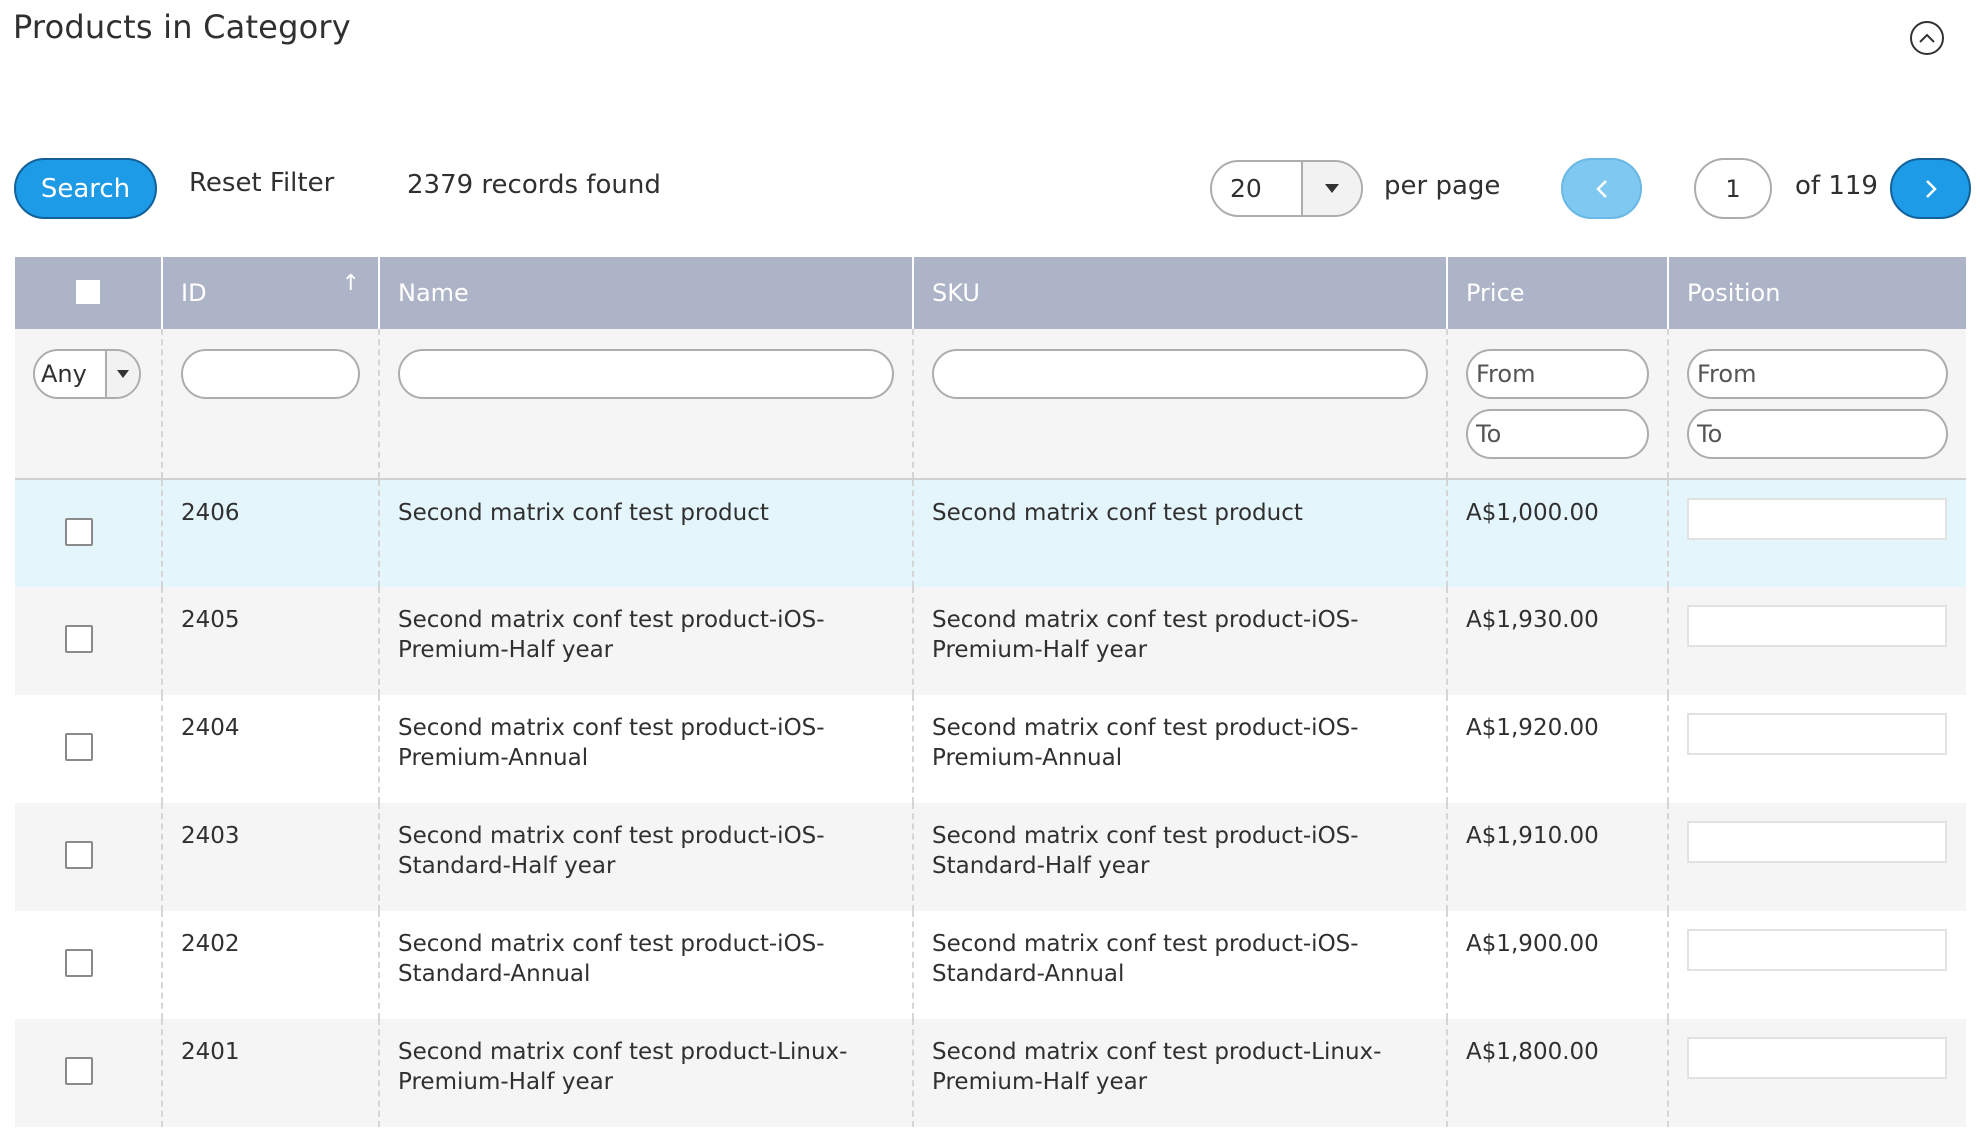 The height and width of the screenshot is (1130, 1980). Describe the element at coordinates (271, 965) in the screenshot. I see `cell-id: 2402` at that location.